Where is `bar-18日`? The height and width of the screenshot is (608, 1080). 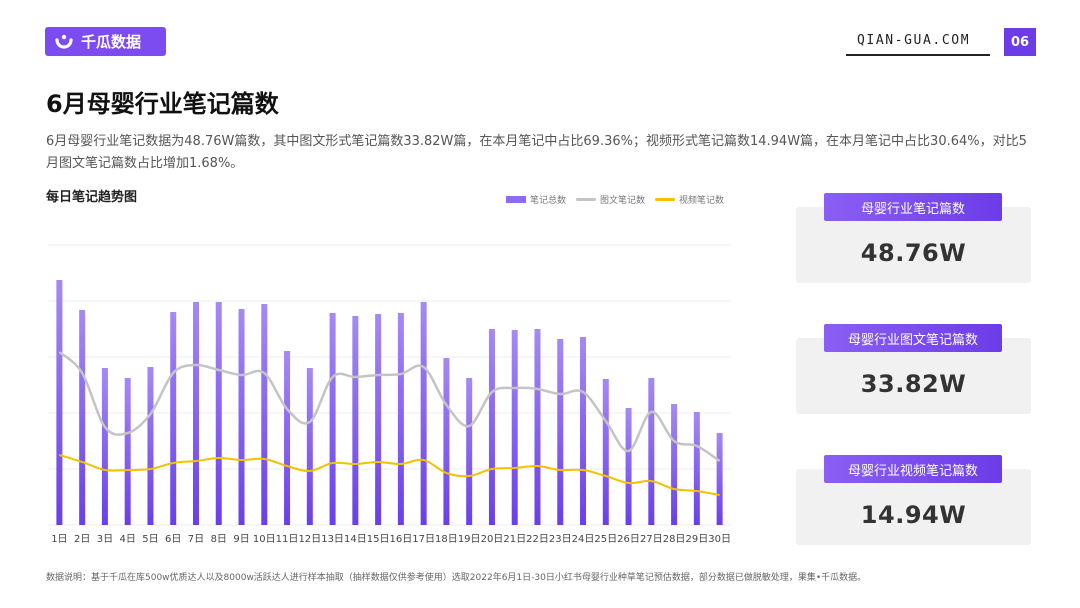 bar-18日 is located at coordinates (446, 441).